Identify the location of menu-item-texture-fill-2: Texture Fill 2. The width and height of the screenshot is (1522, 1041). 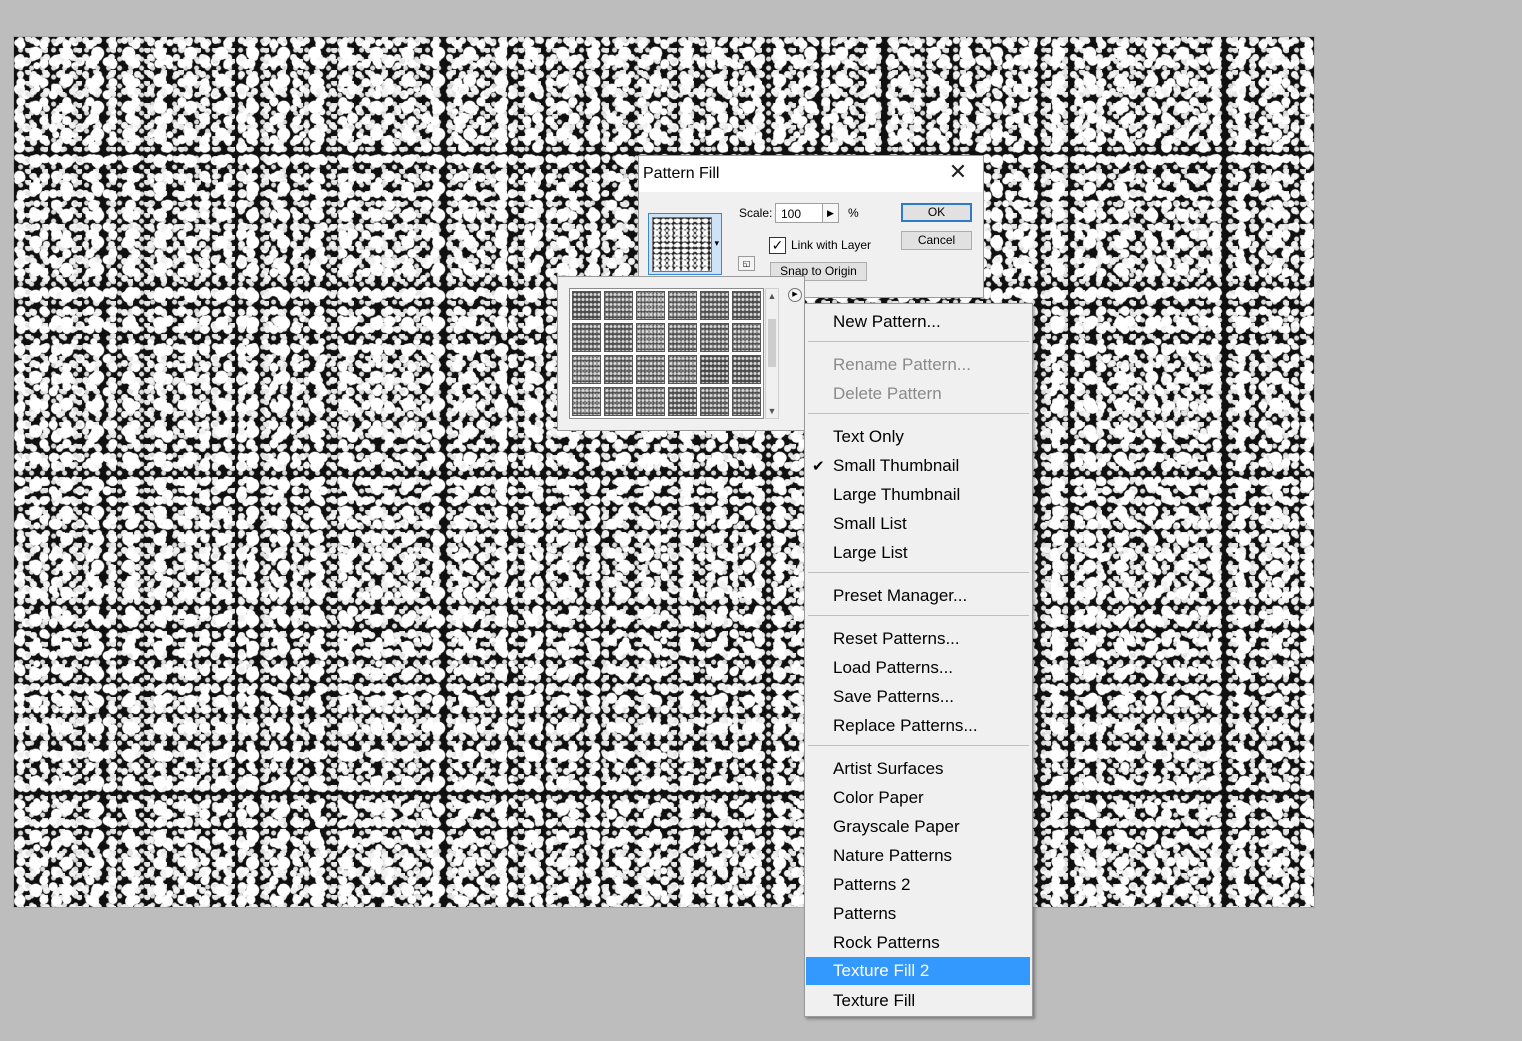
(918, 971).